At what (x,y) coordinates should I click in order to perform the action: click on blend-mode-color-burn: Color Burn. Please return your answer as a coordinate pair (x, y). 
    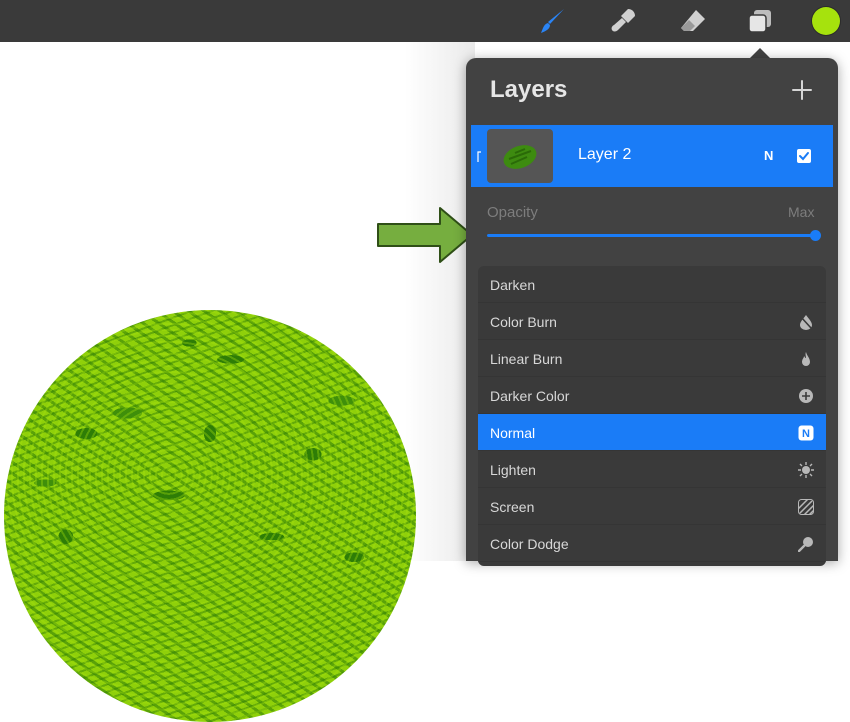
    Looking at the image, I should click on (652, 321).